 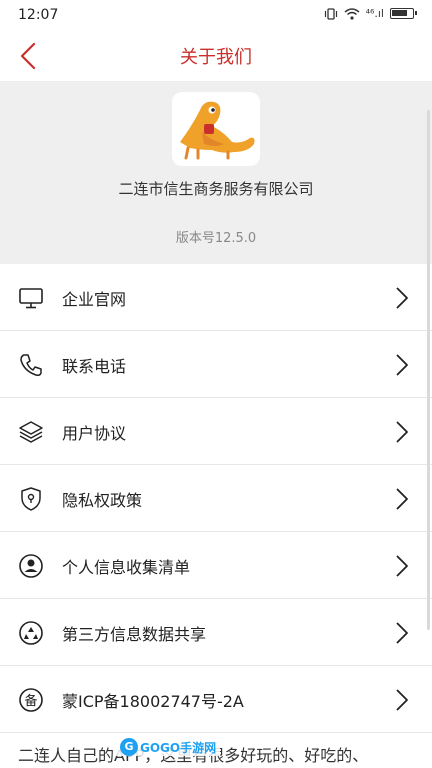 I want to click on filing-icon: 备, so click(x=31, y=700).